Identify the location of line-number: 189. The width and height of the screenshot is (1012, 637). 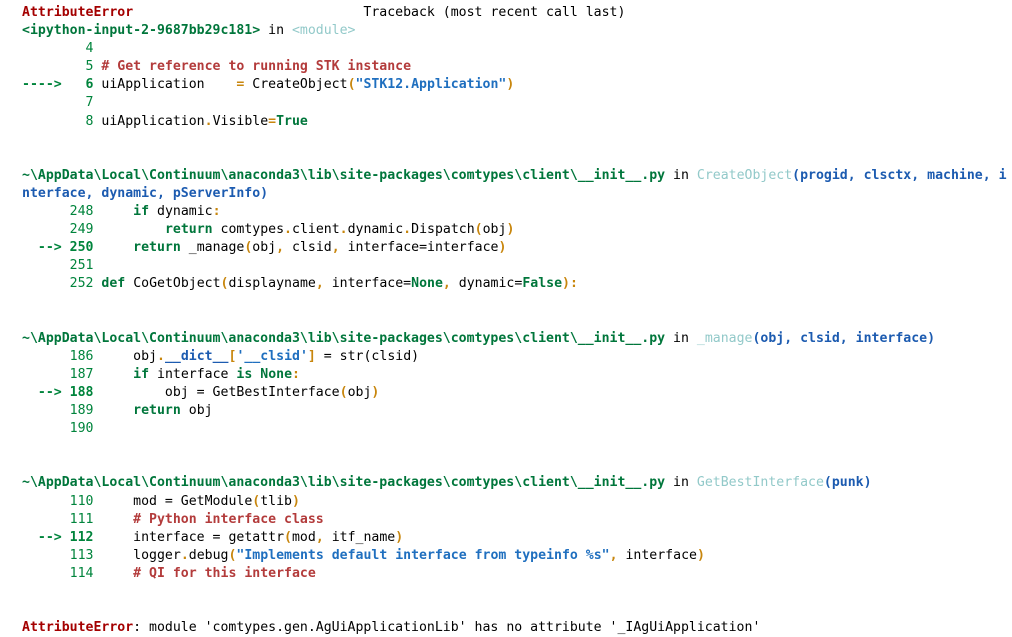
(77, 411).